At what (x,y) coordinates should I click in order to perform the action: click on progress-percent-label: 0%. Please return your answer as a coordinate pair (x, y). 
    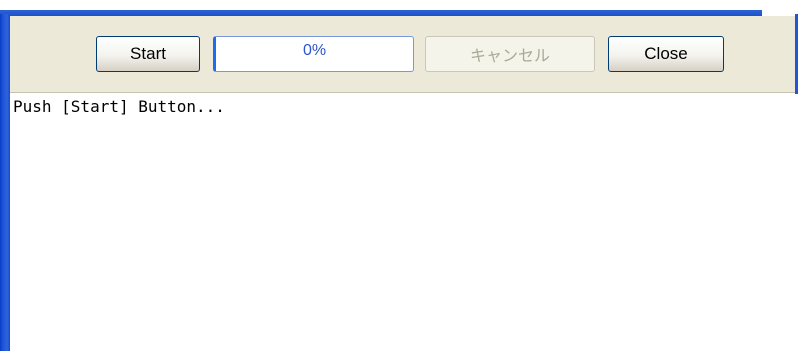
    Looking at the image, I should click on (314, 50).